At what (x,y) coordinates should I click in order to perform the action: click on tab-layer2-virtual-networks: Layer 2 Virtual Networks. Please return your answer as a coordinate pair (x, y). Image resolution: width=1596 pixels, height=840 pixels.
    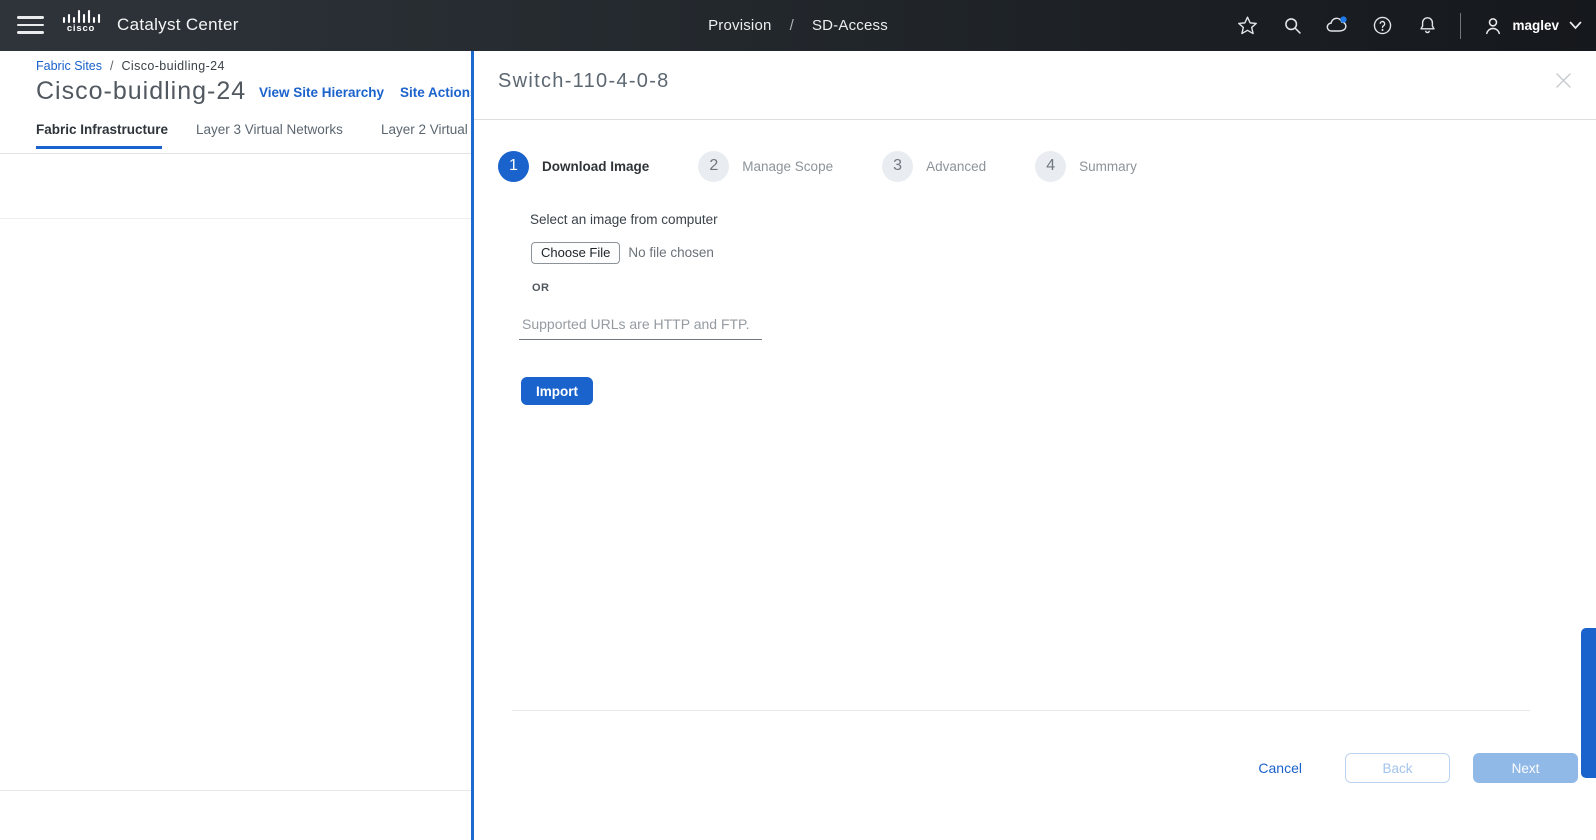
    Looking at the image, I should click on (426, 129).